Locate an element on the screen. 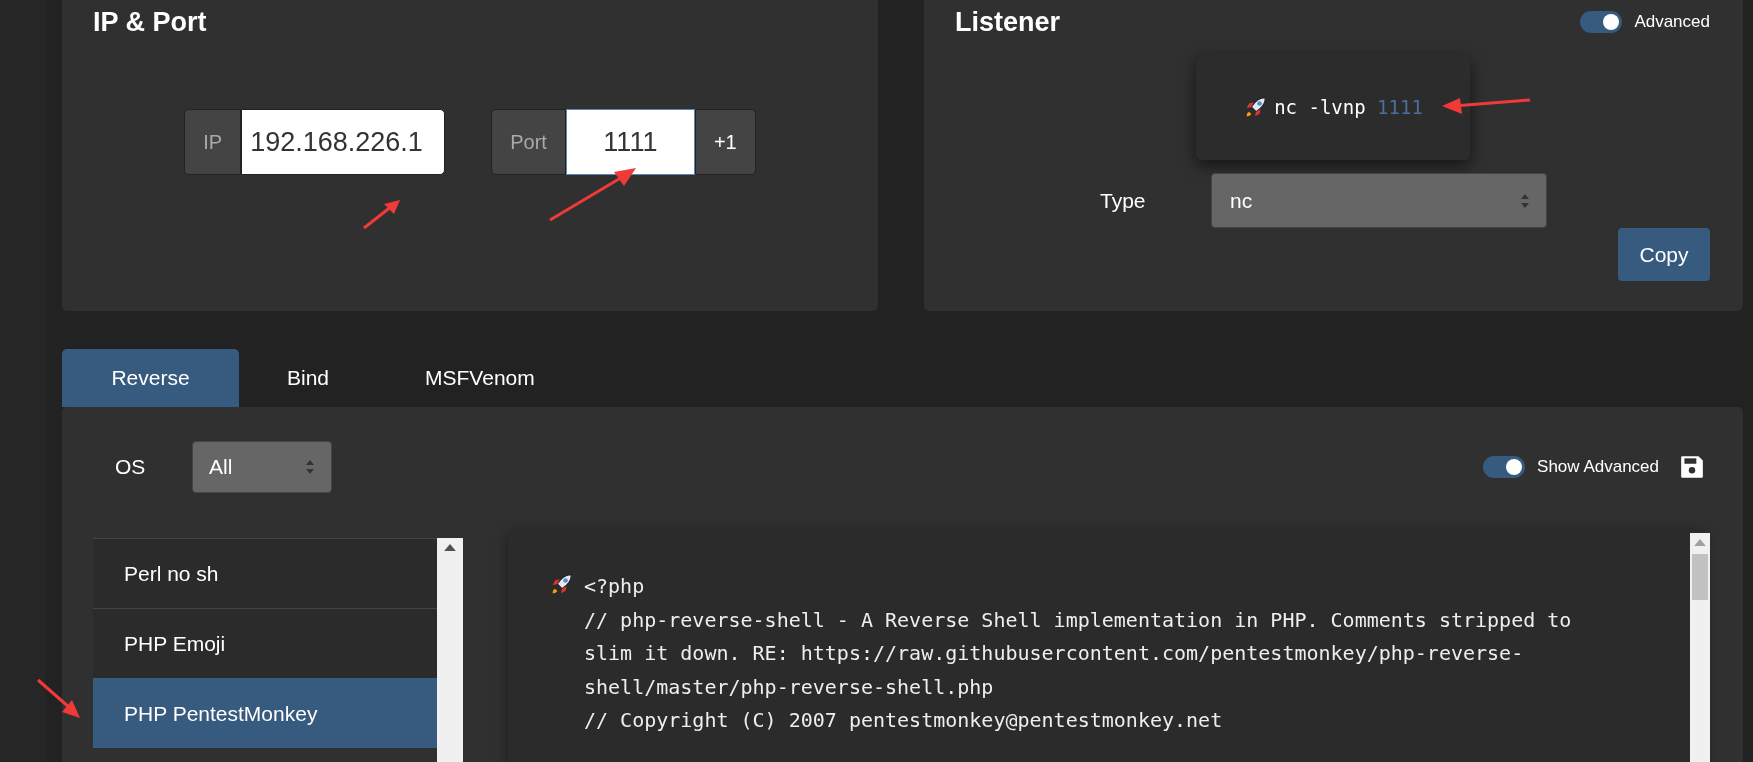 The width and height of the screenshot is (1753, 762). advanced-label: Advanced is located at coordinates (1672, 22).